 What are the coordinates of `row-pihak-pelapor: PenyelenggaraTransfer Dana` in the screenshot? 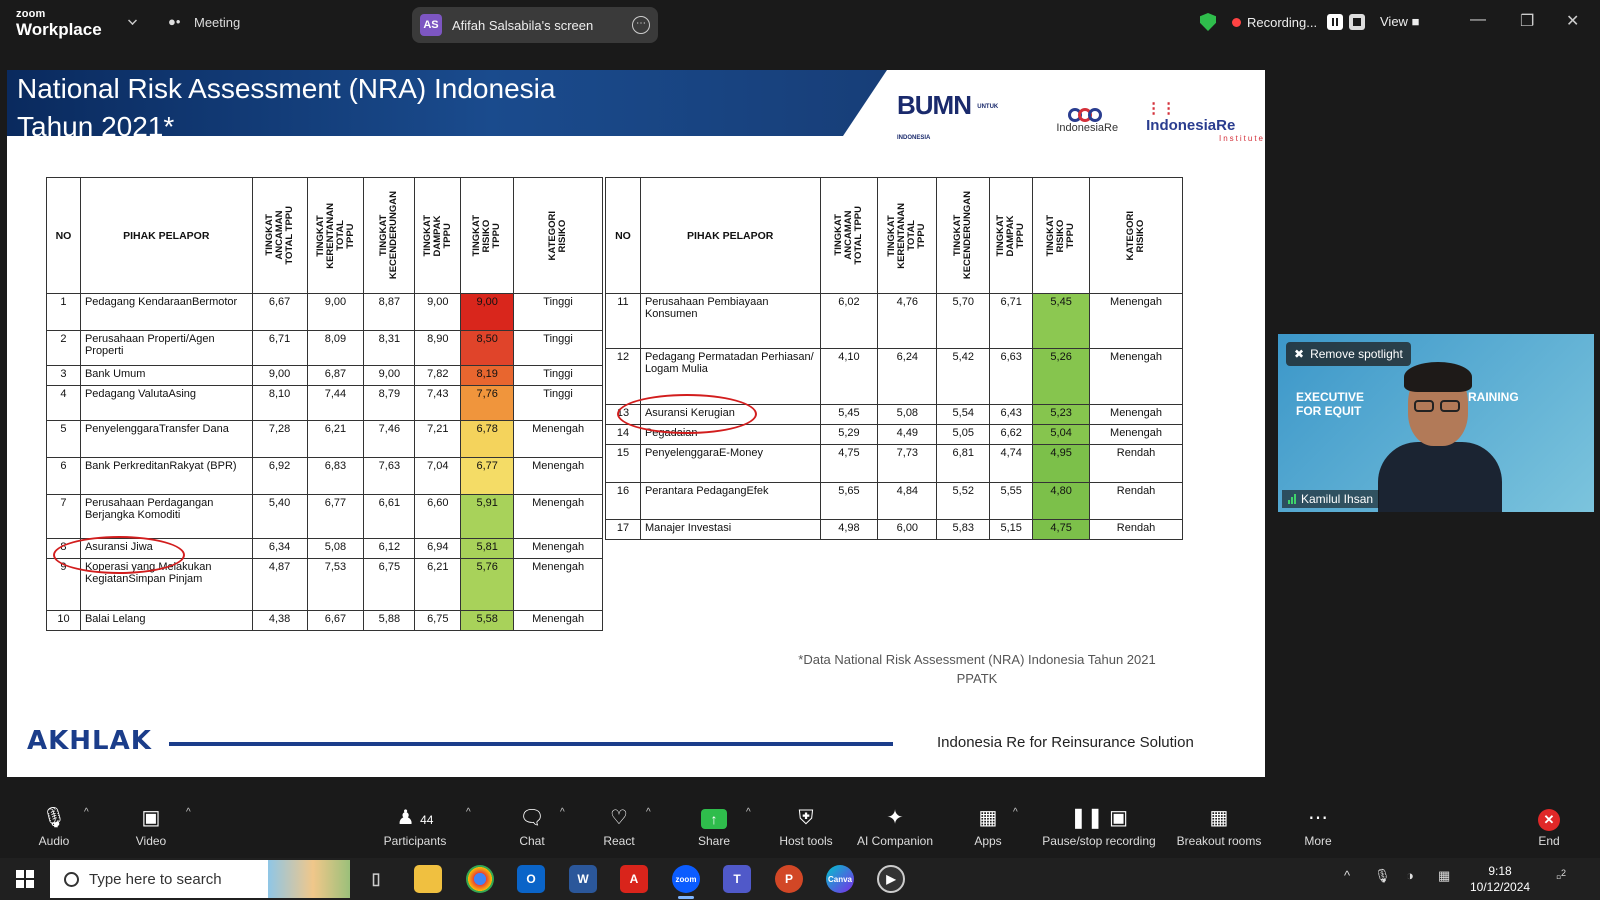 It's located at (166, 439).